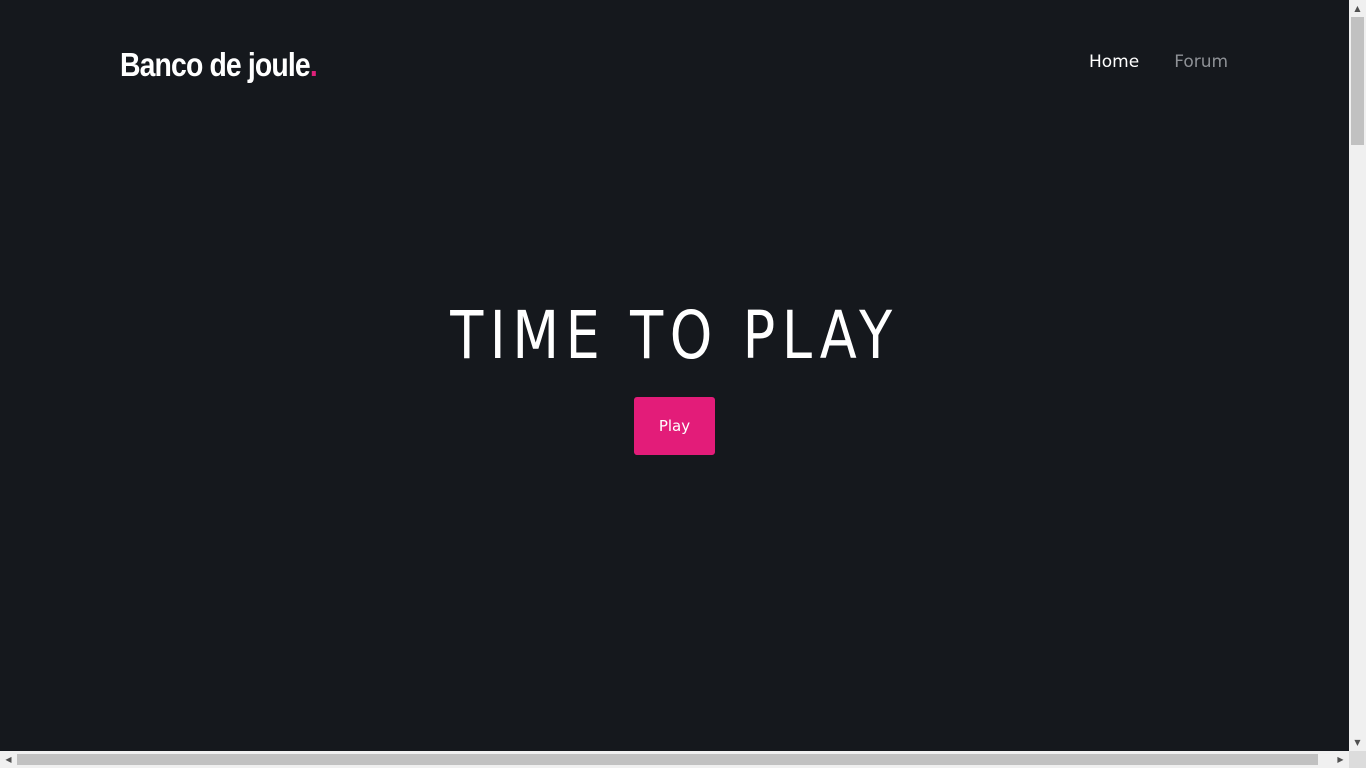 This screenshot has width=1366, height=768. Describe the element at coordinates (1357, 81) in the screenshot. I see `vertical-scroll-thumb` at that location.